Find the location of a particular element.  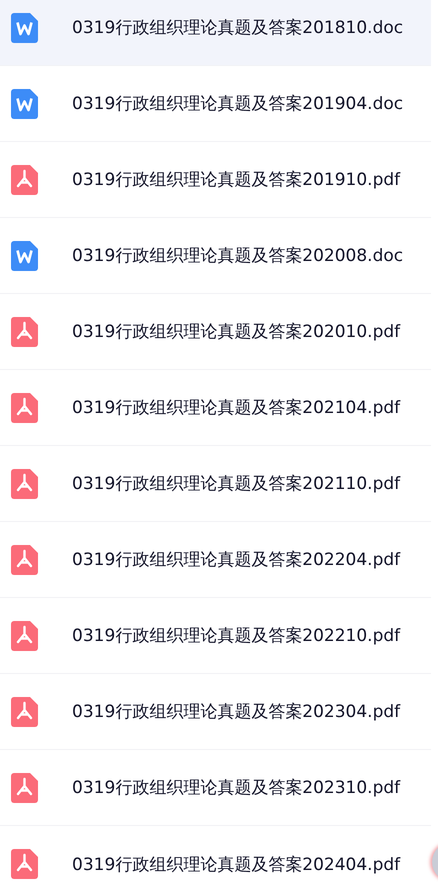

file-name: 0319行政组织理论真题及答案202104.pdf is located at coordinates (236, 408).